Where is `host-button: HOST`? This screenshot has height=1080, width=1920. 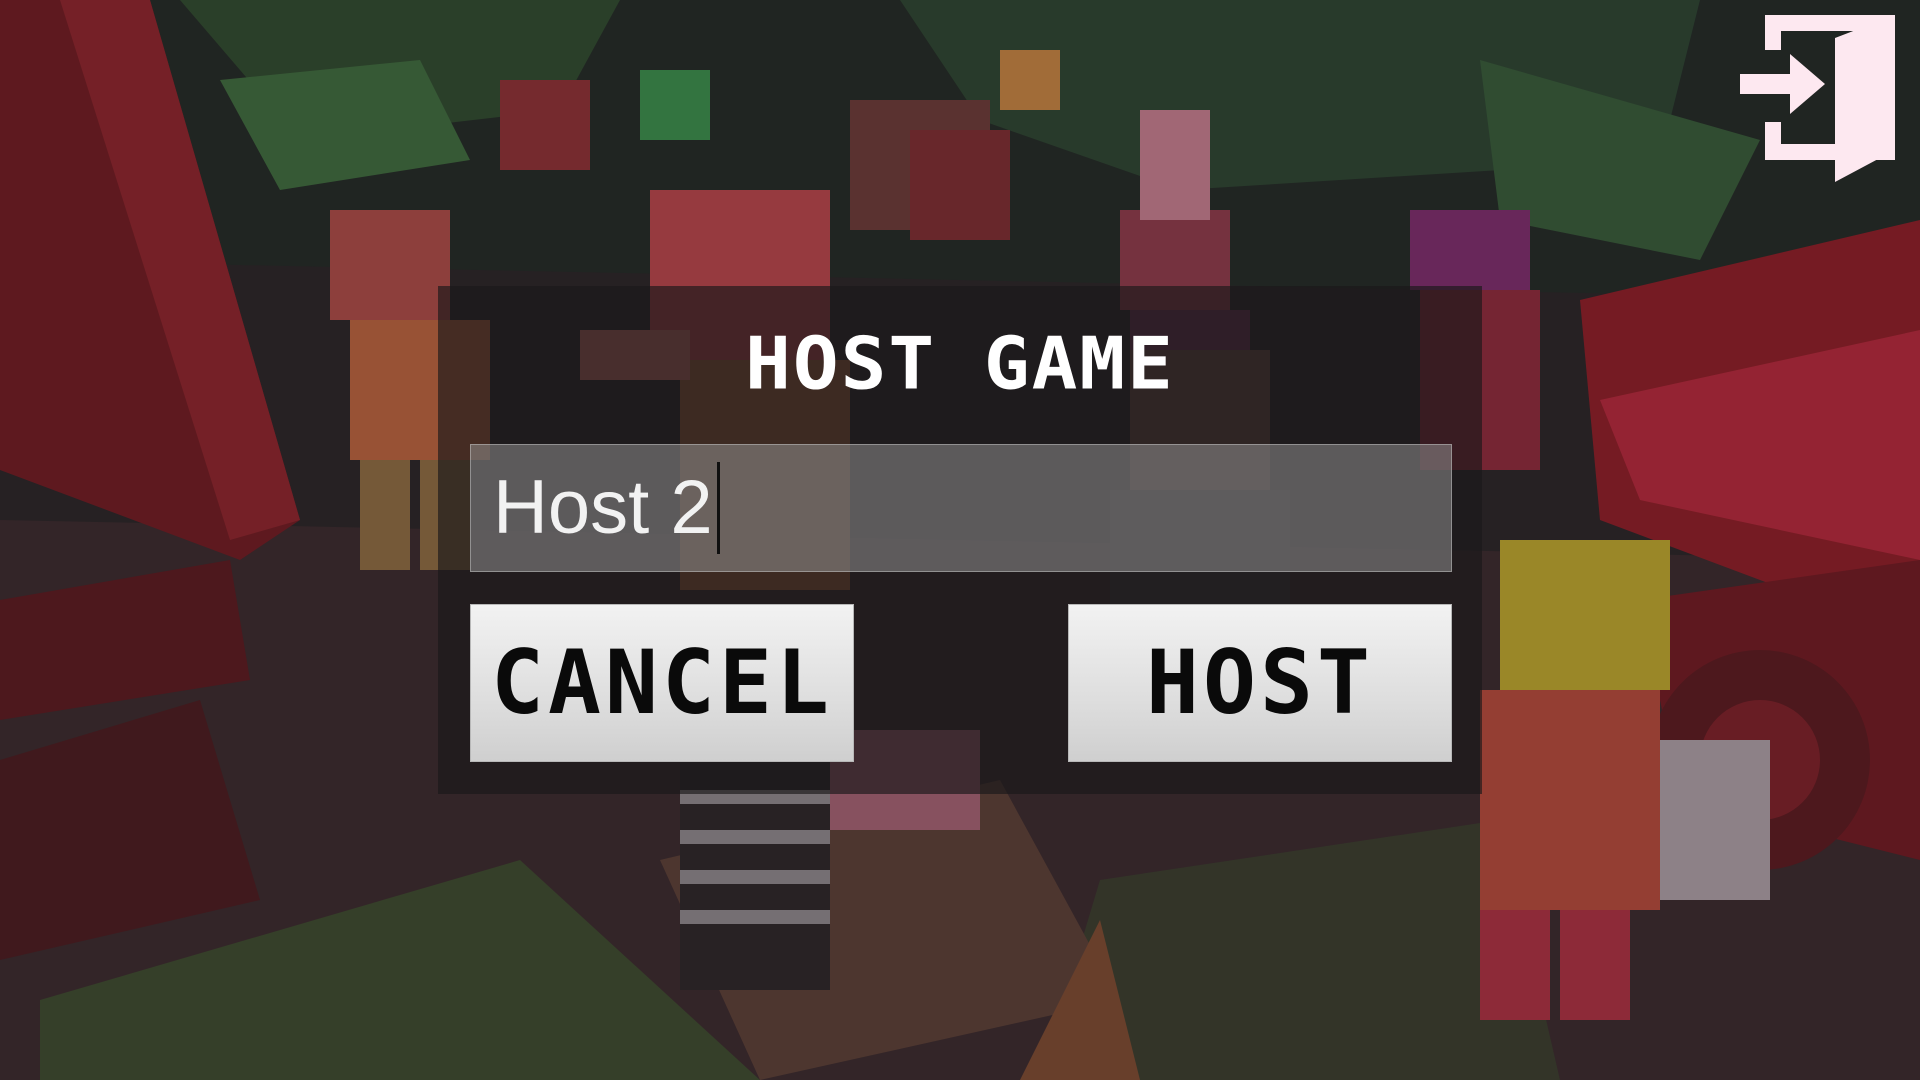
host-button: HOST is located at coordinates (1260, 683).